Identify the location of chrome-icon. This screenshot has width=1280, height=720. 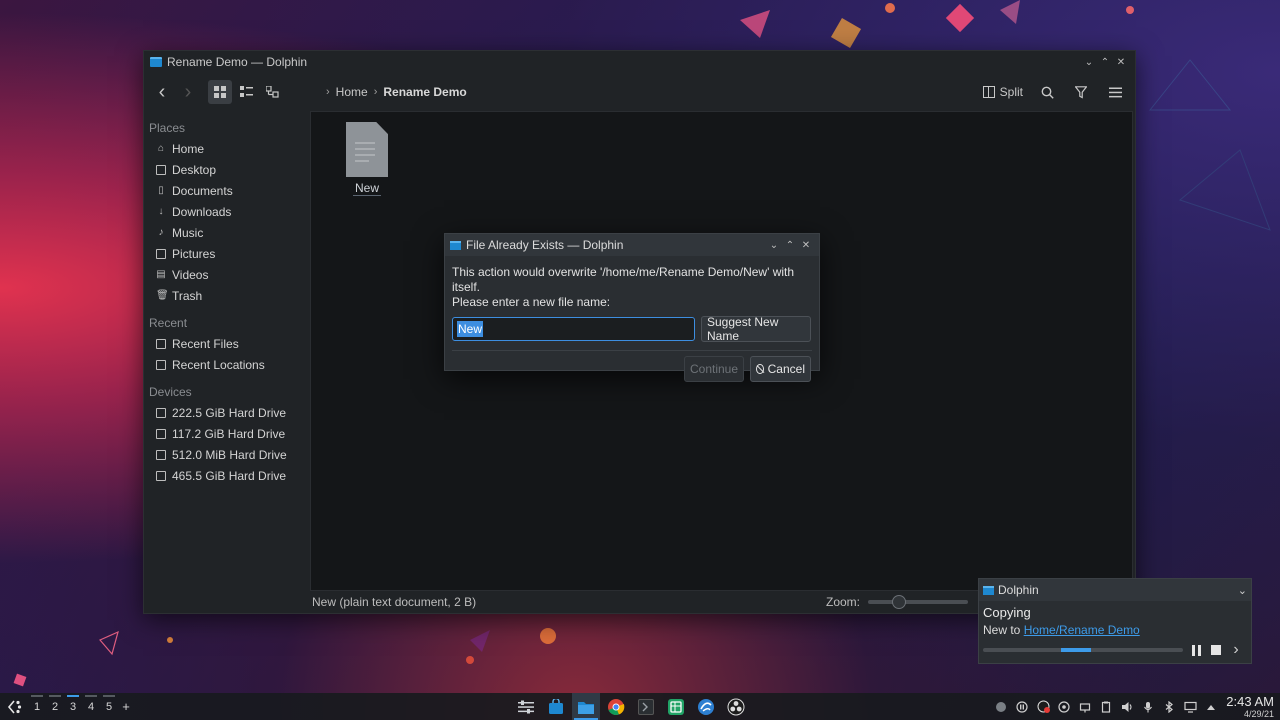
(616, 706).